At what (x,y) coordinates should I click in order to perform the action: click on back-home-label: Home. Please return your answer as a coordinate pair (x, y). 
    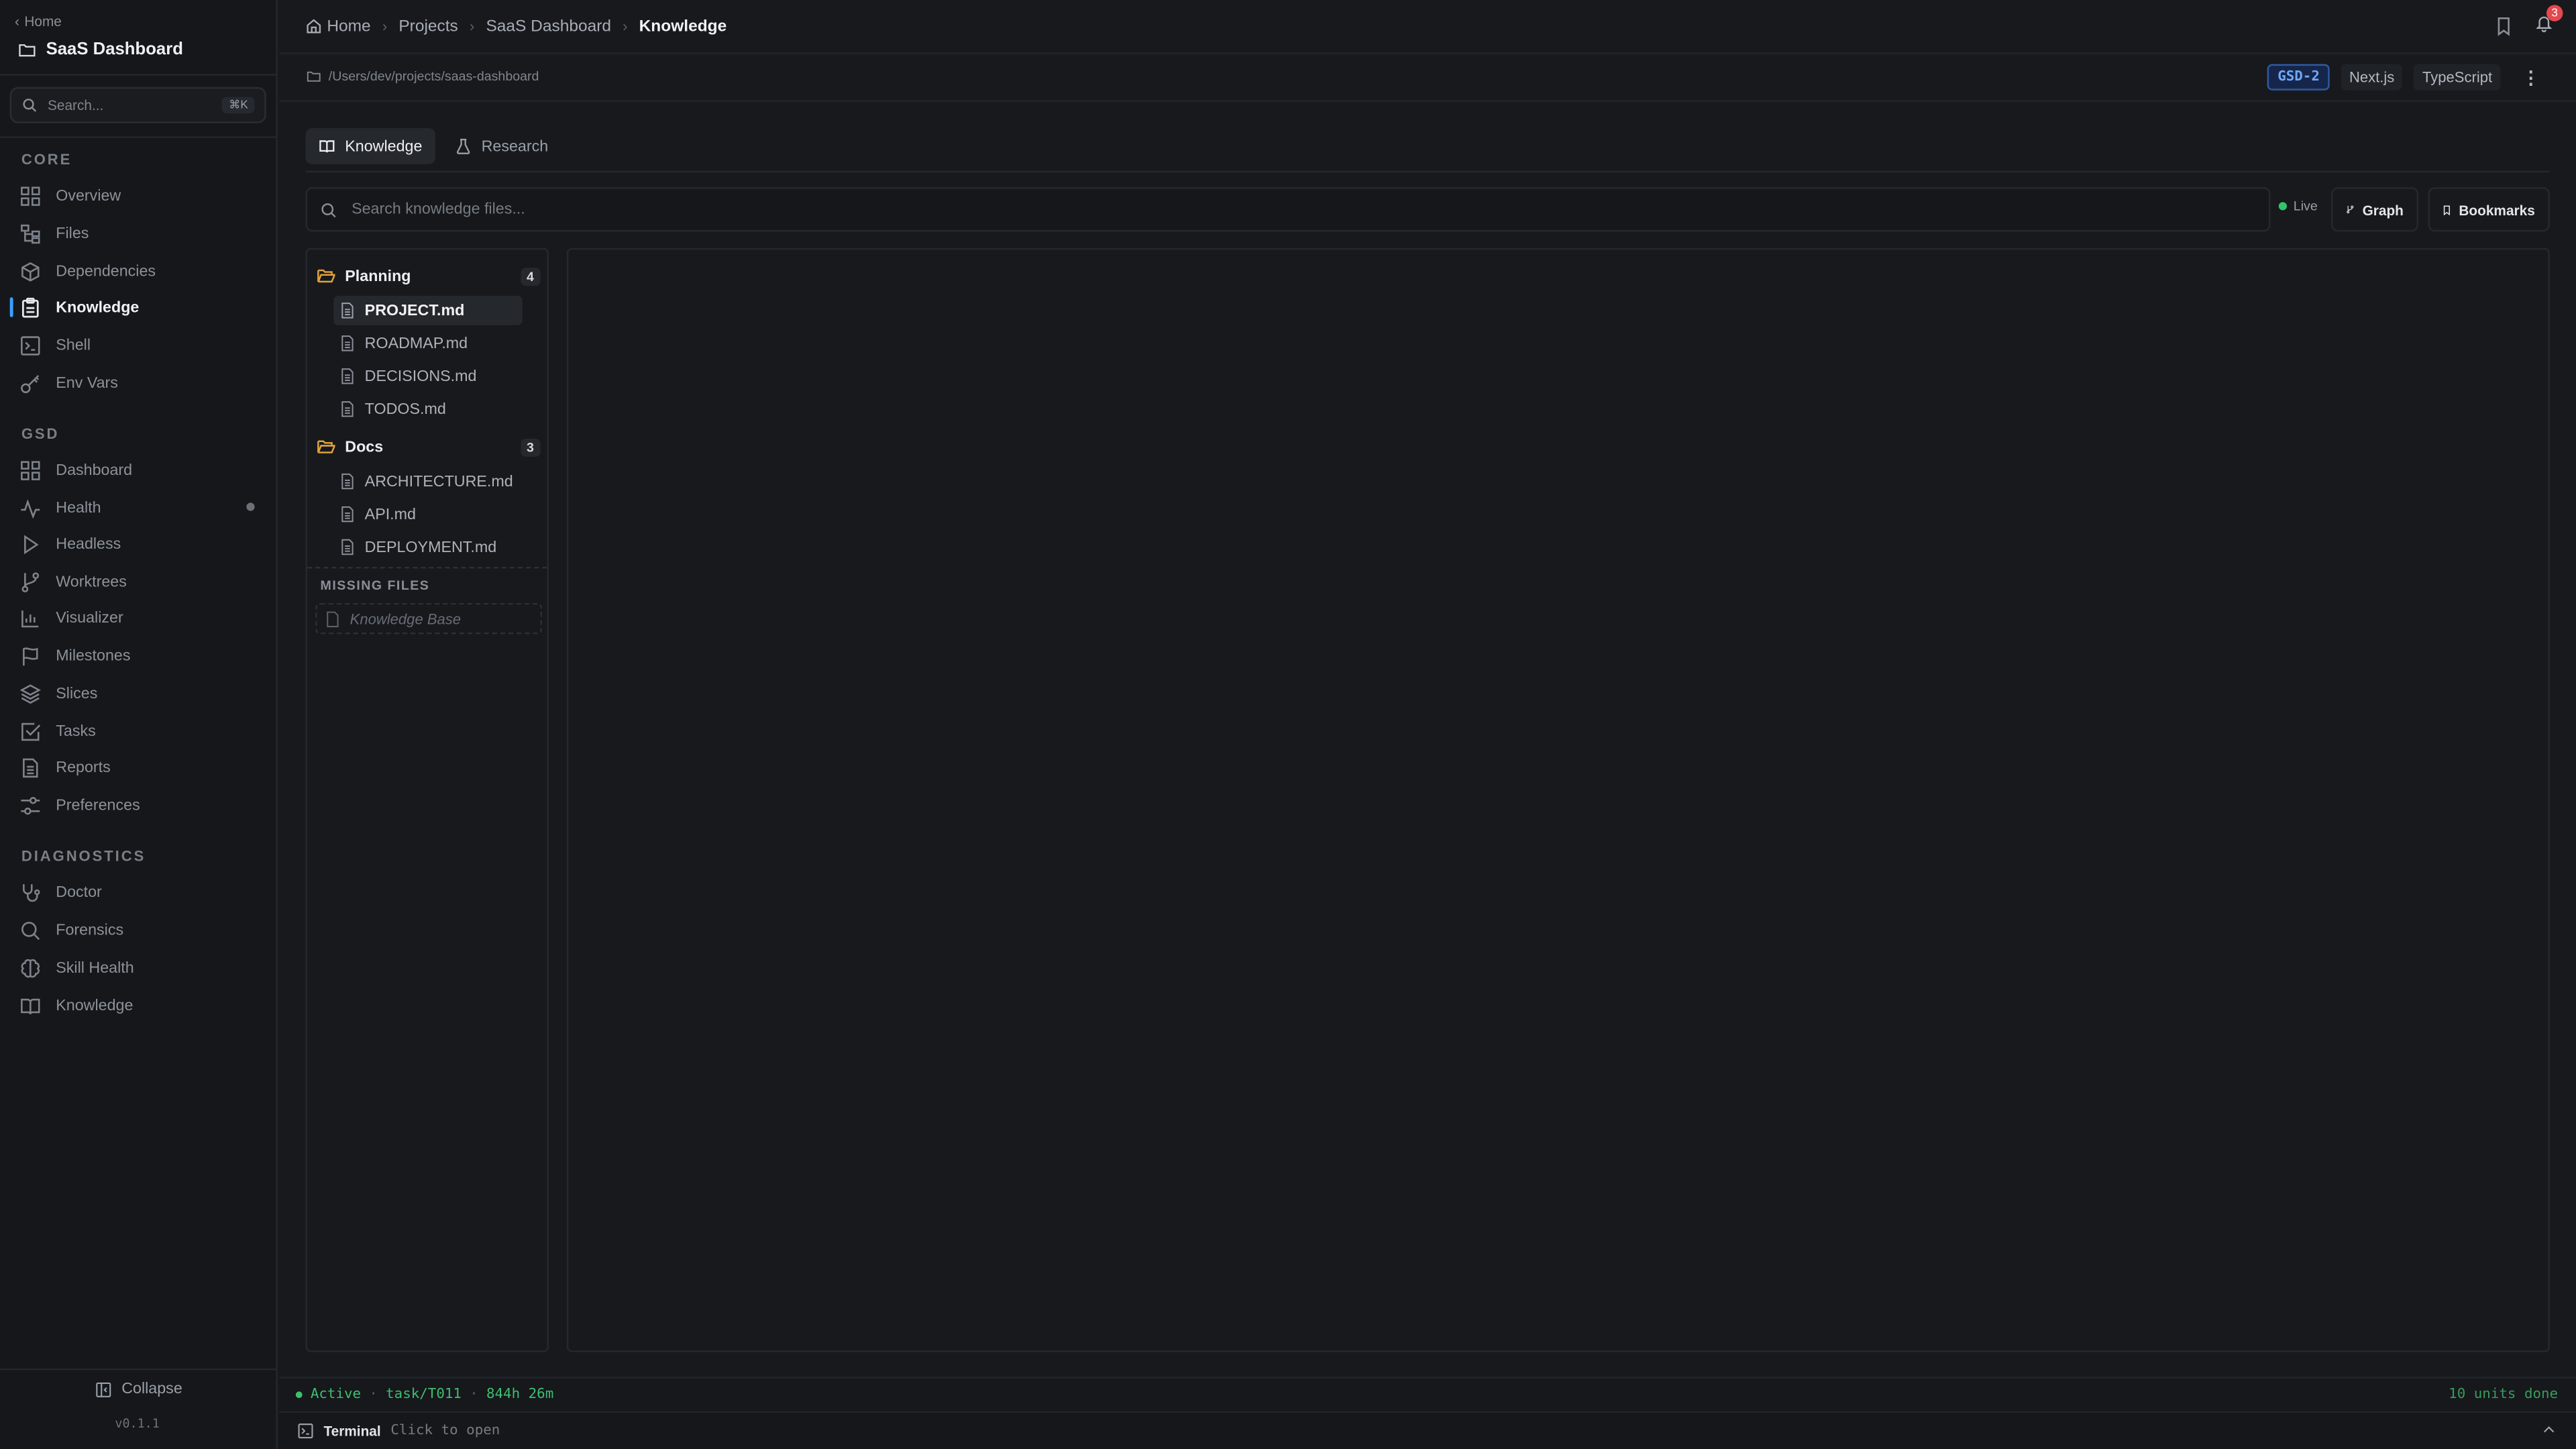
    Looking at the image, I should click on (43, 21).